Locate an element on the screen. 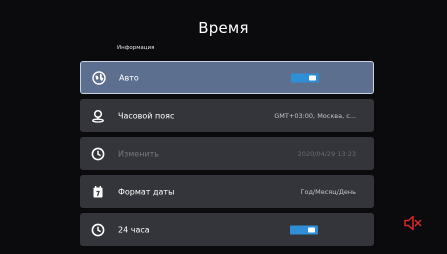 The height and width of the screenshot is (254, 447). time-zone-label: Часовой пояс is located at coordinates (146, 115).